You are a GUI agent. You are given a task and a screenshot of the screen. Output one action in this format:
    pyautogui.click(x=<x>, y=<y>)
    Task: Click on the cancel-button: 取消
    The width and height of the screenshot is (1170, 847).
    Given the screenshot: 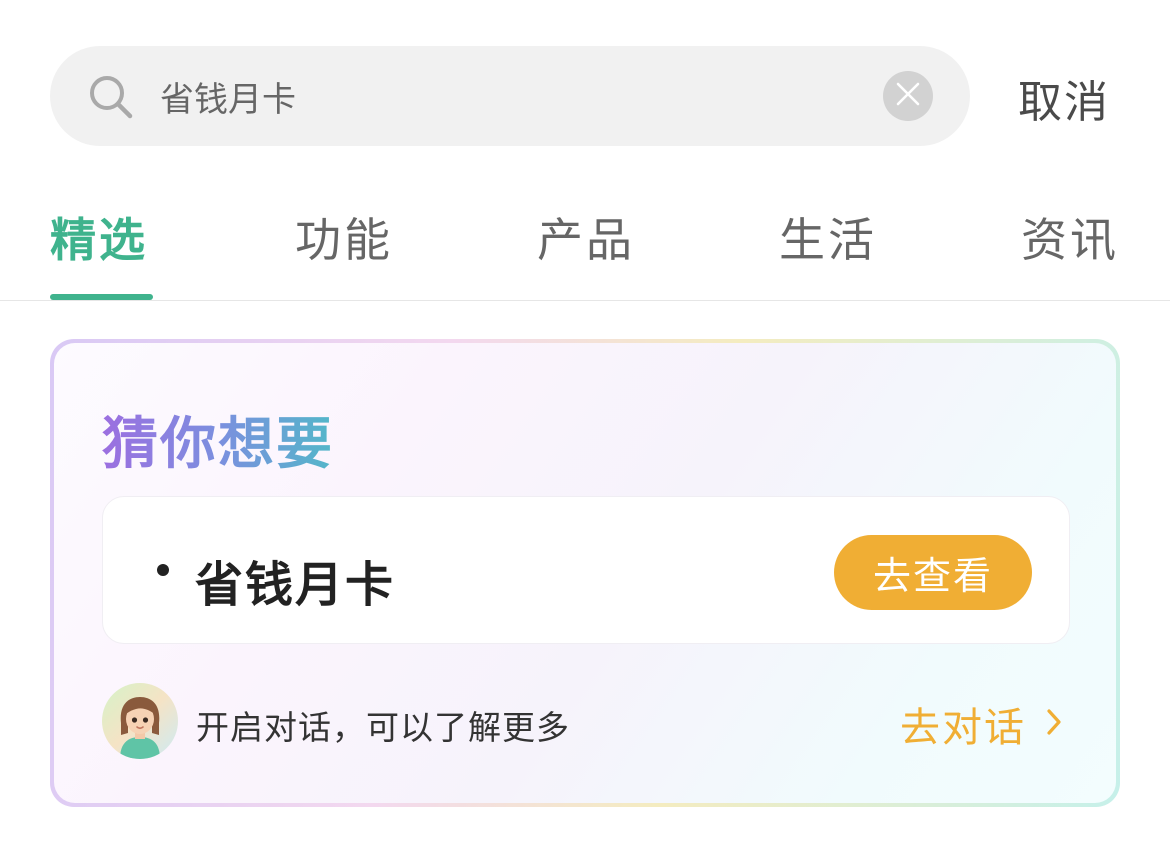 What is the action you would take?
    pyautogui.click(x=1064, y=98)
    